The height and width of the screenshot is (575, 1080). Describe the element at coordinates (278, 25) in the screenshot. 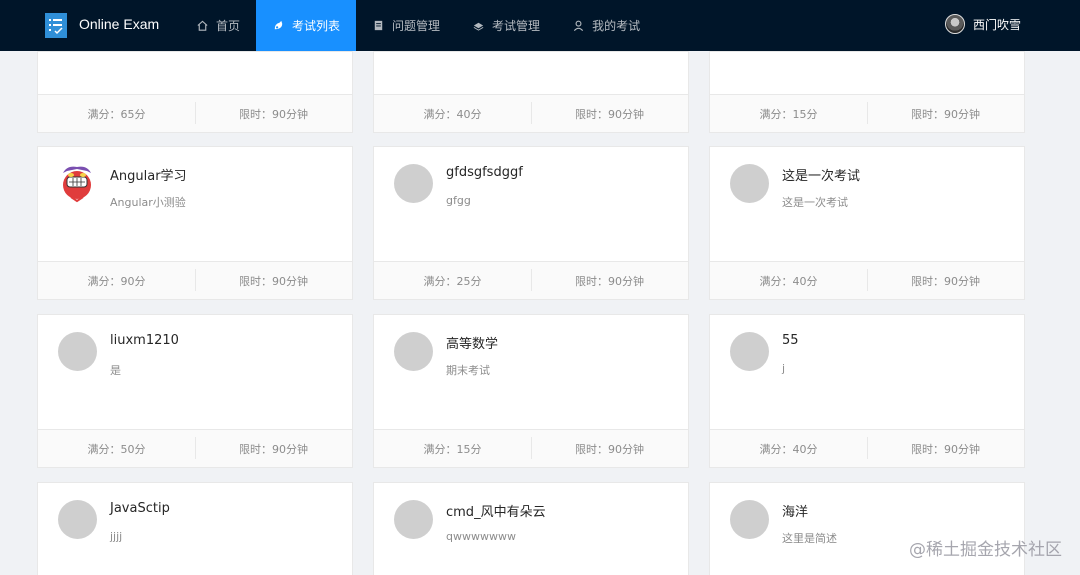

I see `exam-list-icon` at that location.